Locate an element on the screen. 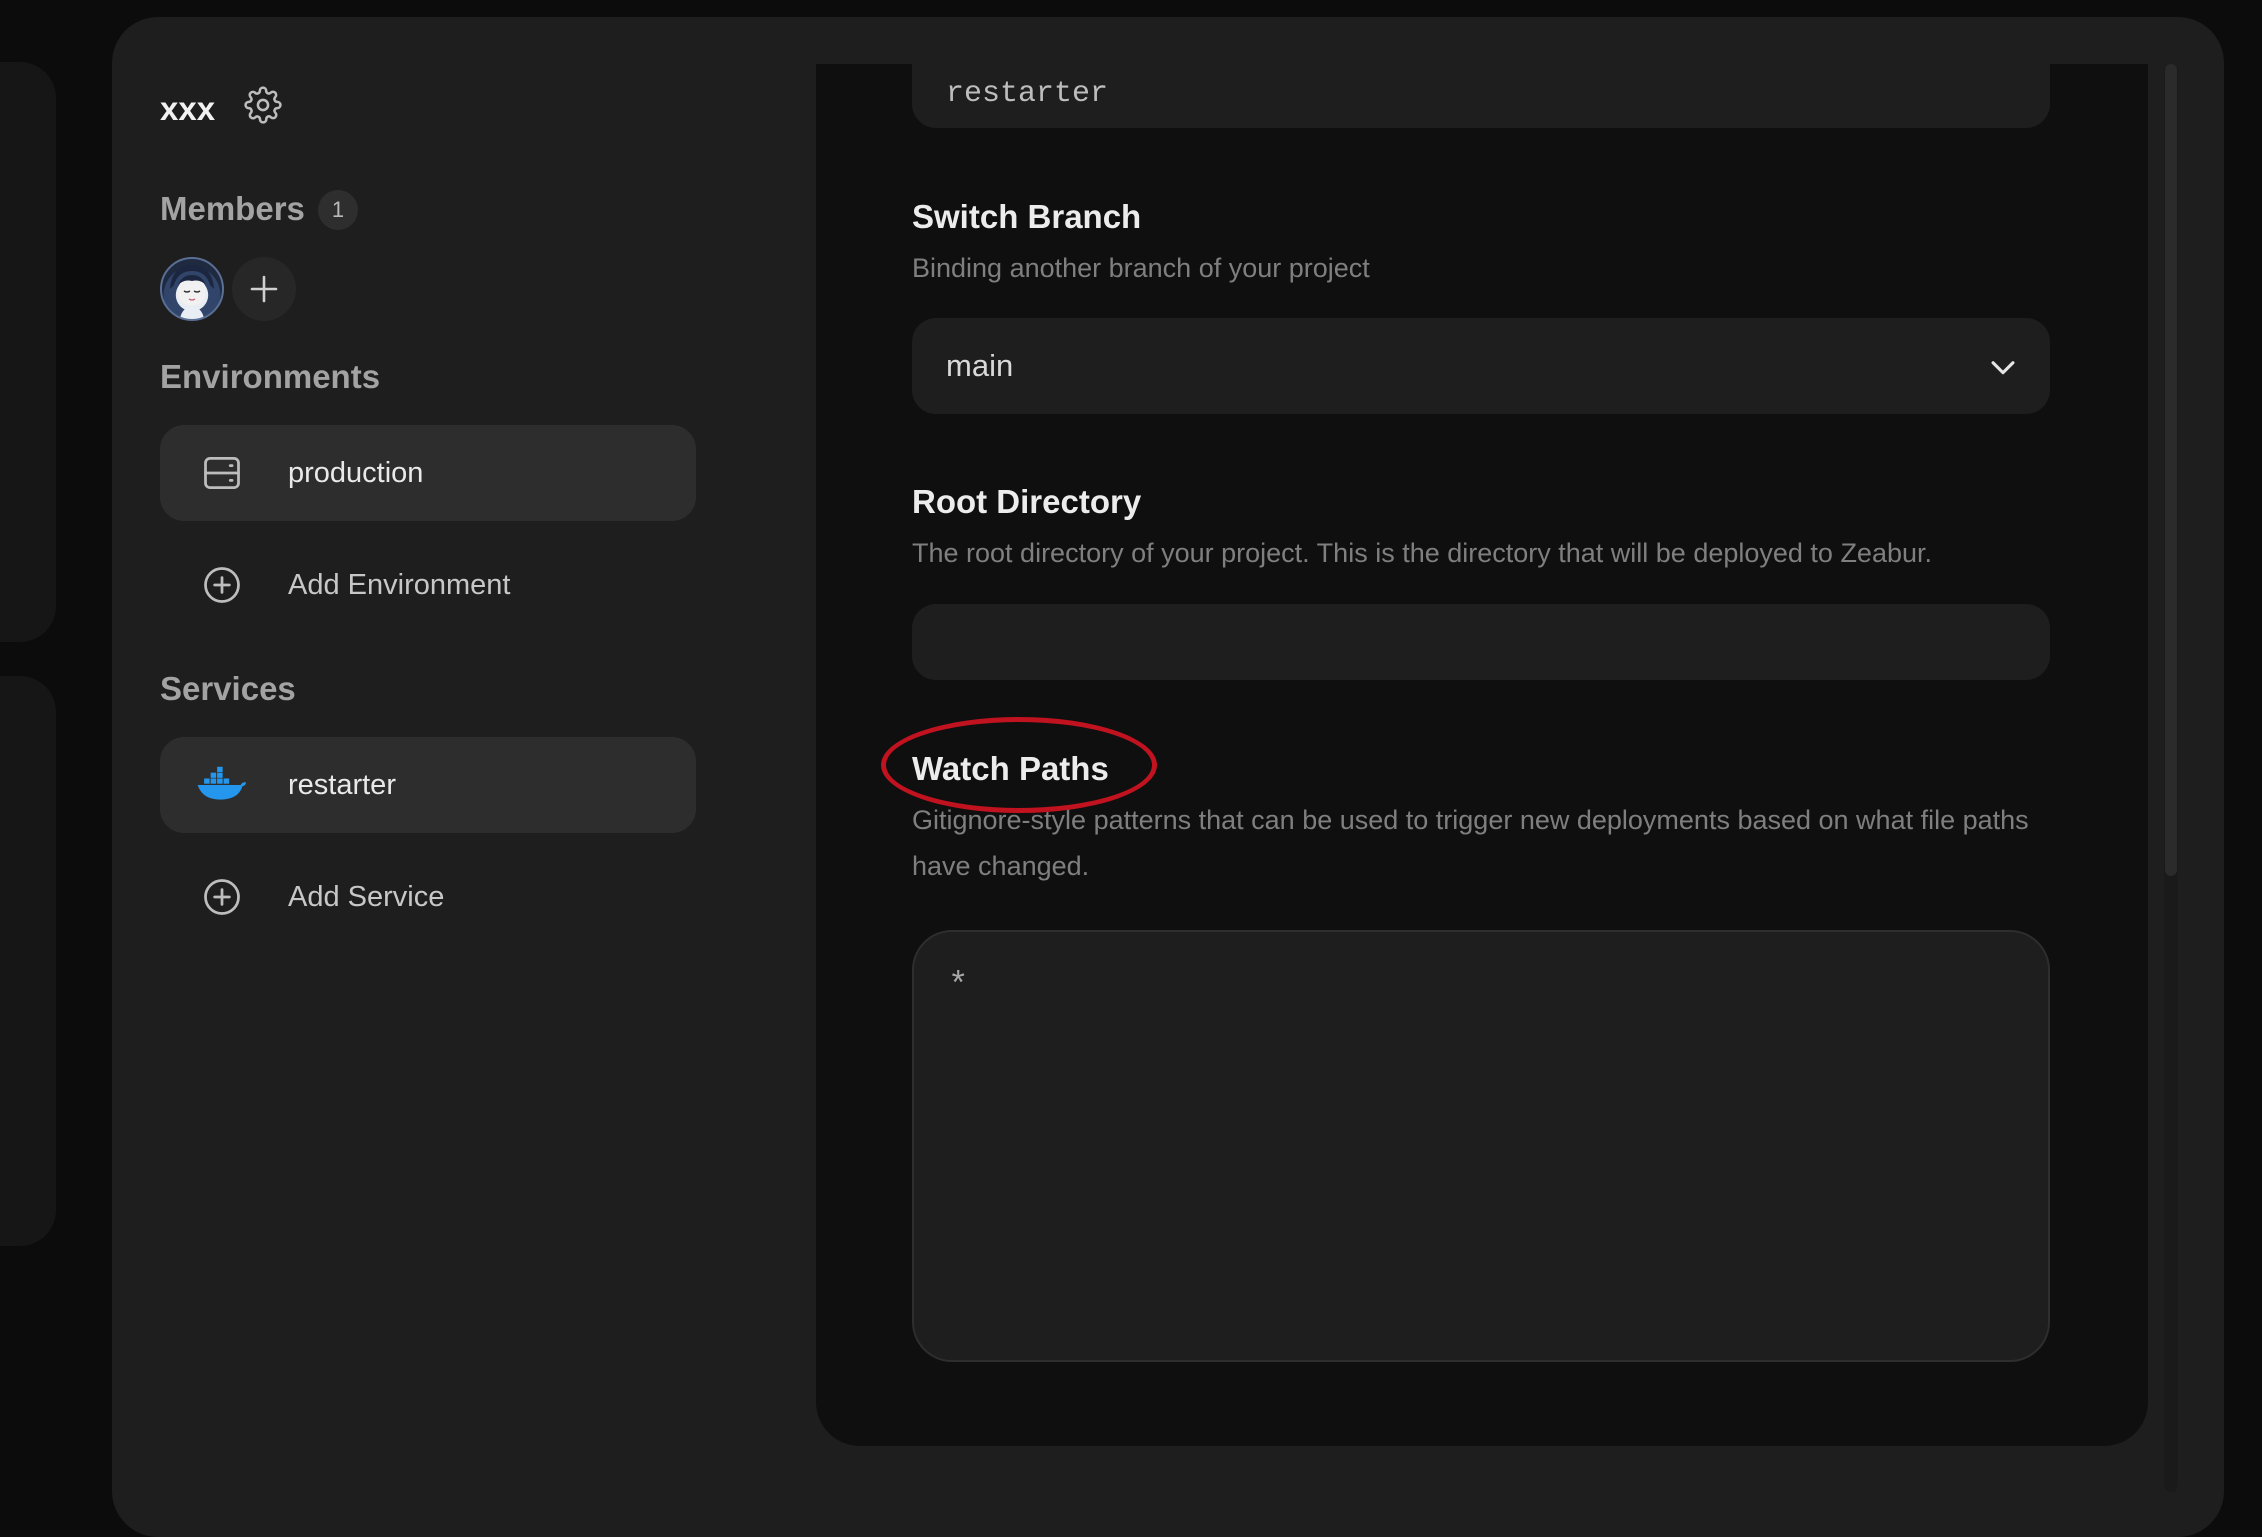 This screenshot has height=1537, width=2262. watch-paths-value: * is located at coordinates (958, 987).